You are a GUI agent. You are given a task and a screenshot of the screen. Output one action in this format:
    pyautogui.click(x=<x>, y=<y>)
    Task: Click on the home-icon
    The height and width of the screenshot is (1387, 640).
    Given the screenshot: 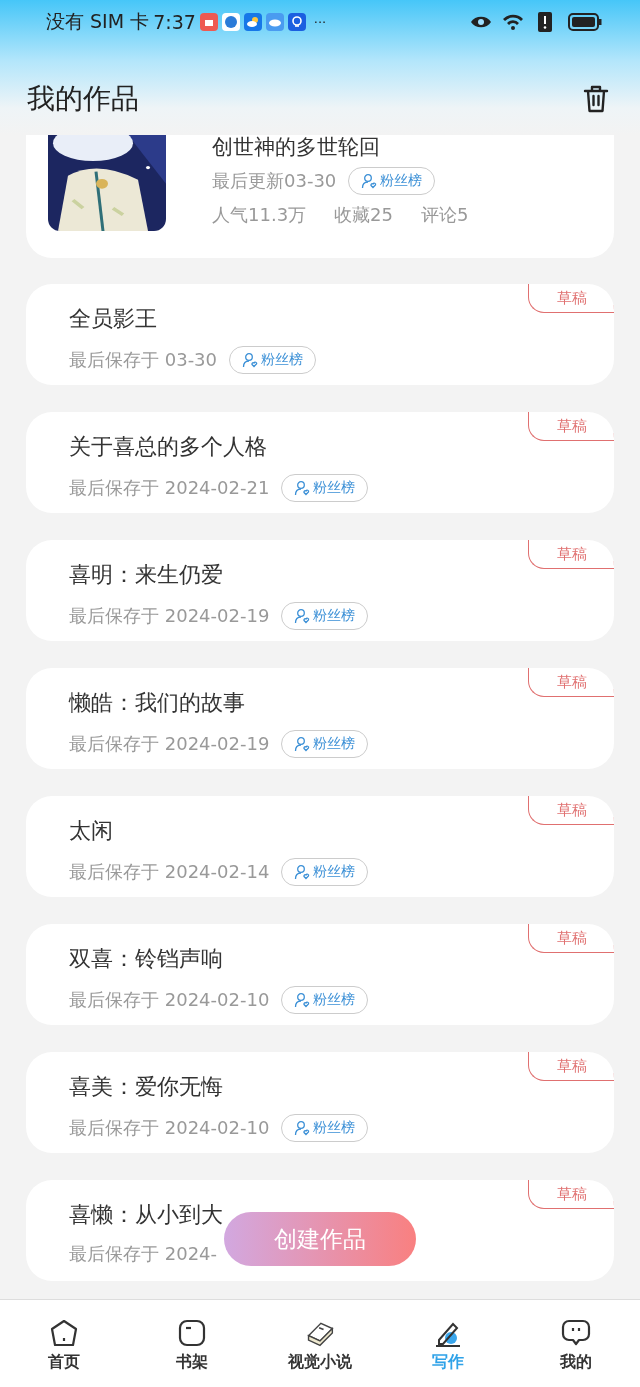 What is the action you would take?
    pyautogui.click(x=64, y=1333)
    